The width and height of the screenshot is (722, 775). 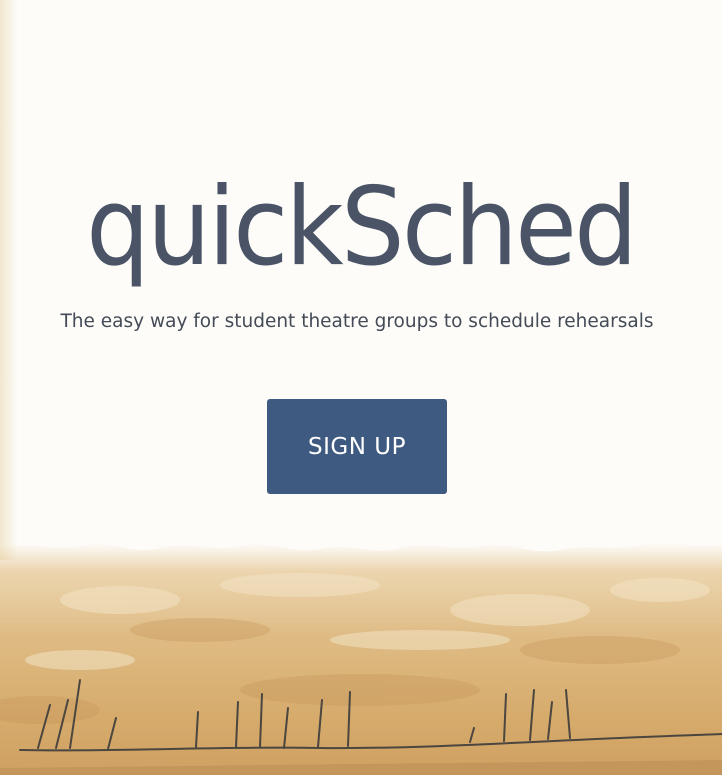 I want to click on brand-logo-text: quickSched, so click(x=362, y=227).